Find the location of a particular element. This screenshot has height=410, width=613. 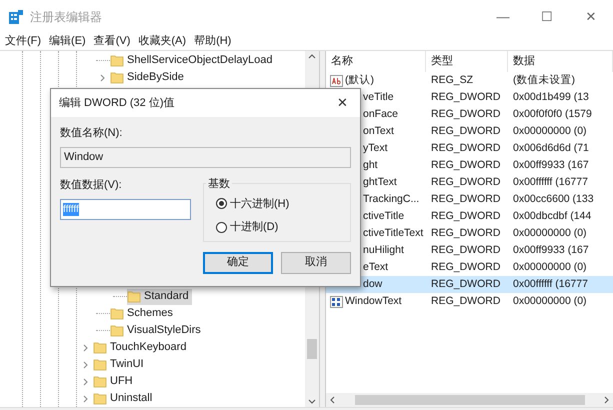

scroll-right-icon is located at coordinates (607, 400).